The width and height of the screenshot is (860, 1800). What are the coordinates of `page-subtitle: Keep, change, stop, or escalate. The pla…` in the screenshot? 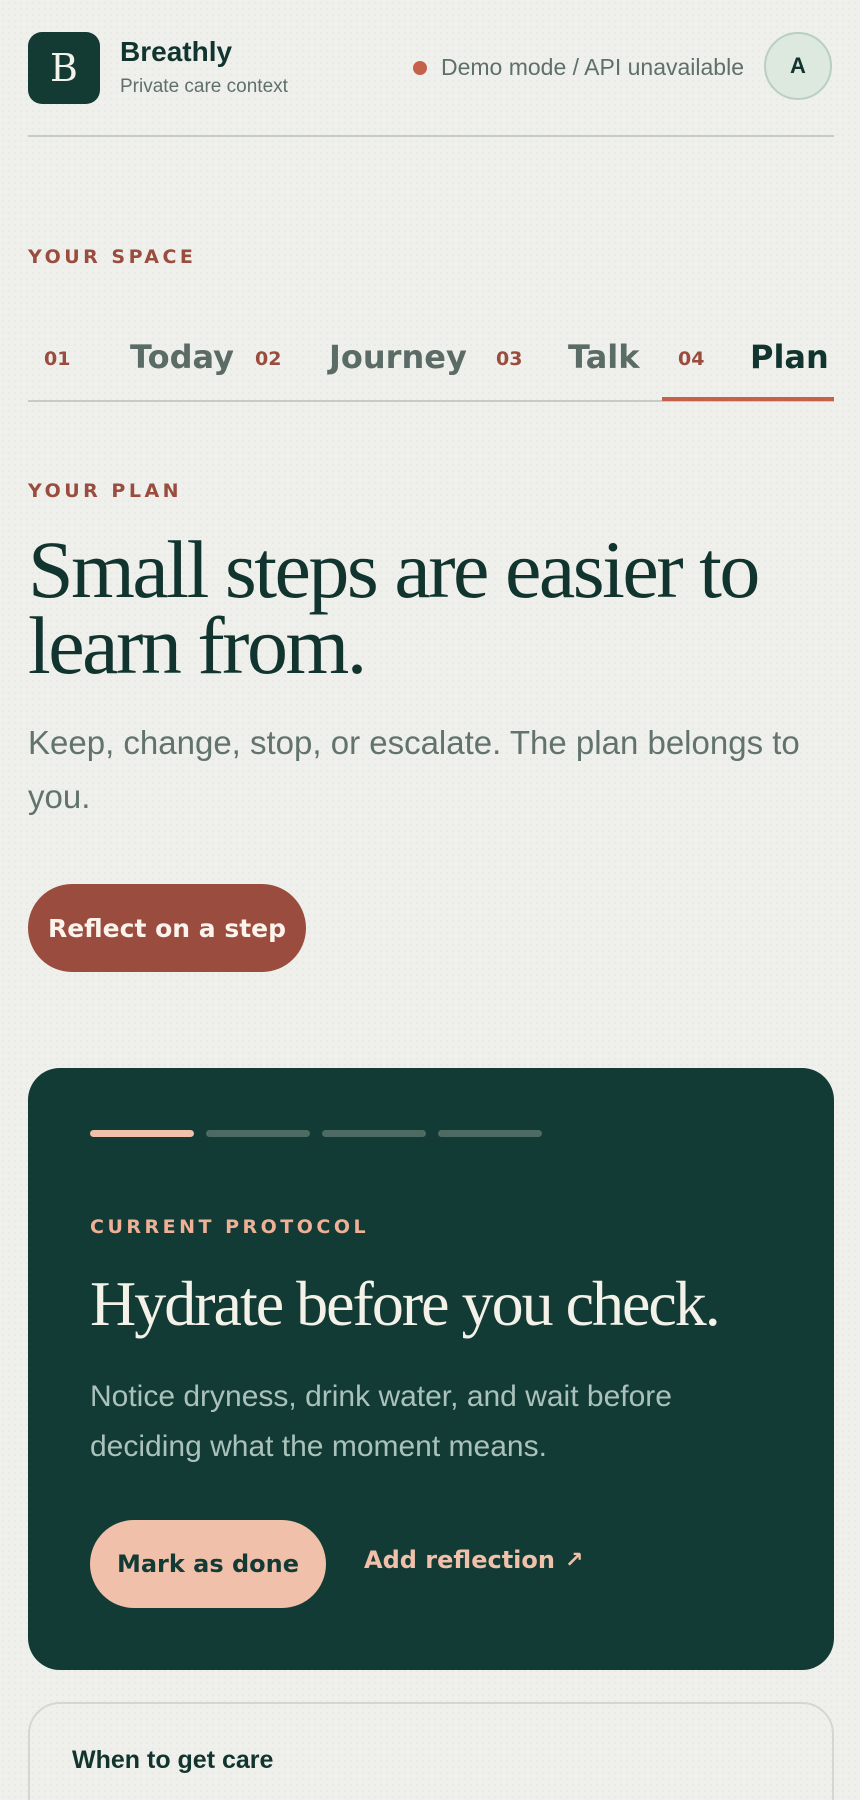 It's located at (414, 769).